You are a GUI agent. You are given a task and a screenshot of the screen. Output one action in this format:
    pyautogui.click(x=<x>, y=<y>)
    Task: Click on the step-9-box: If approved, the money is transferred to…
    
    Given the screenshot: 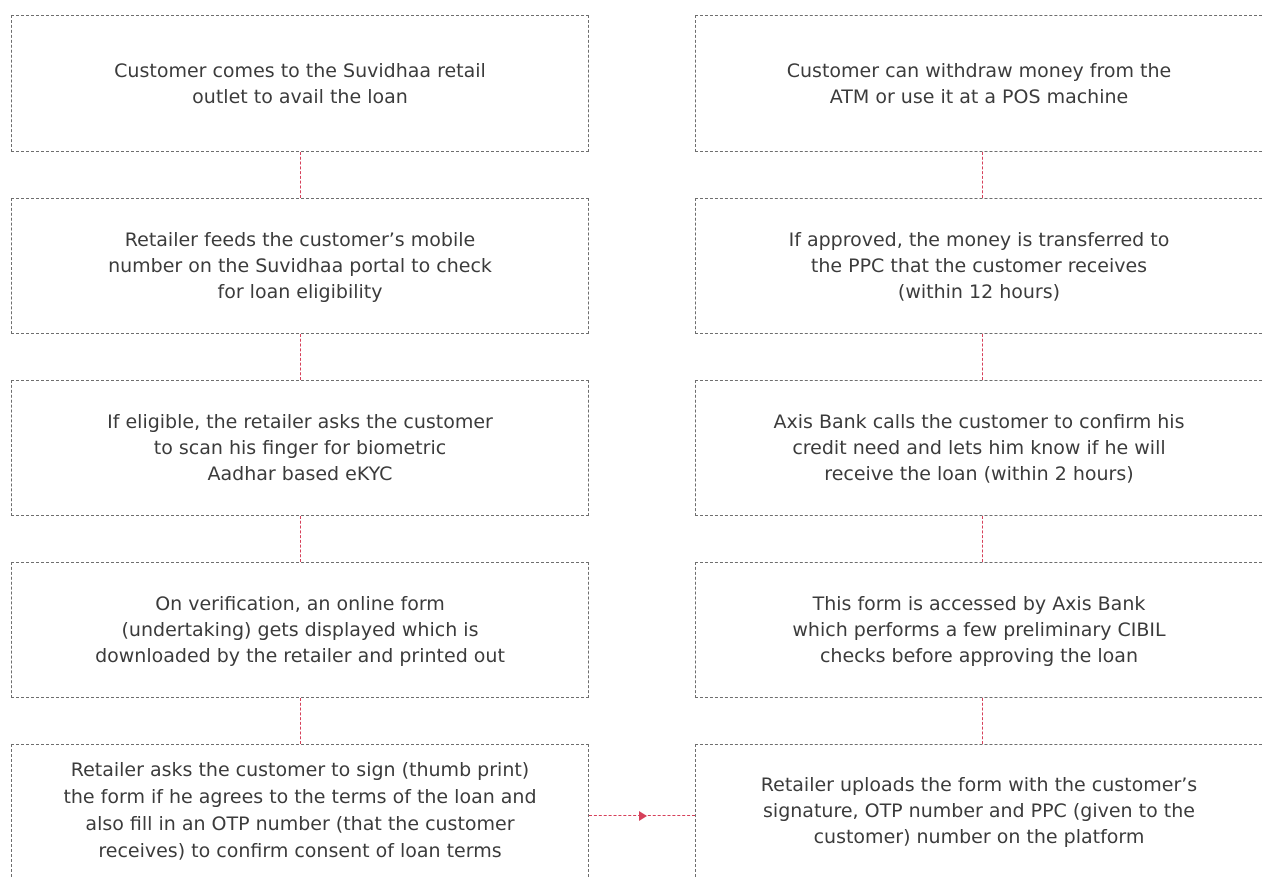 What is the action you would take?
    pyautogui.click(x=978, y=266)
    